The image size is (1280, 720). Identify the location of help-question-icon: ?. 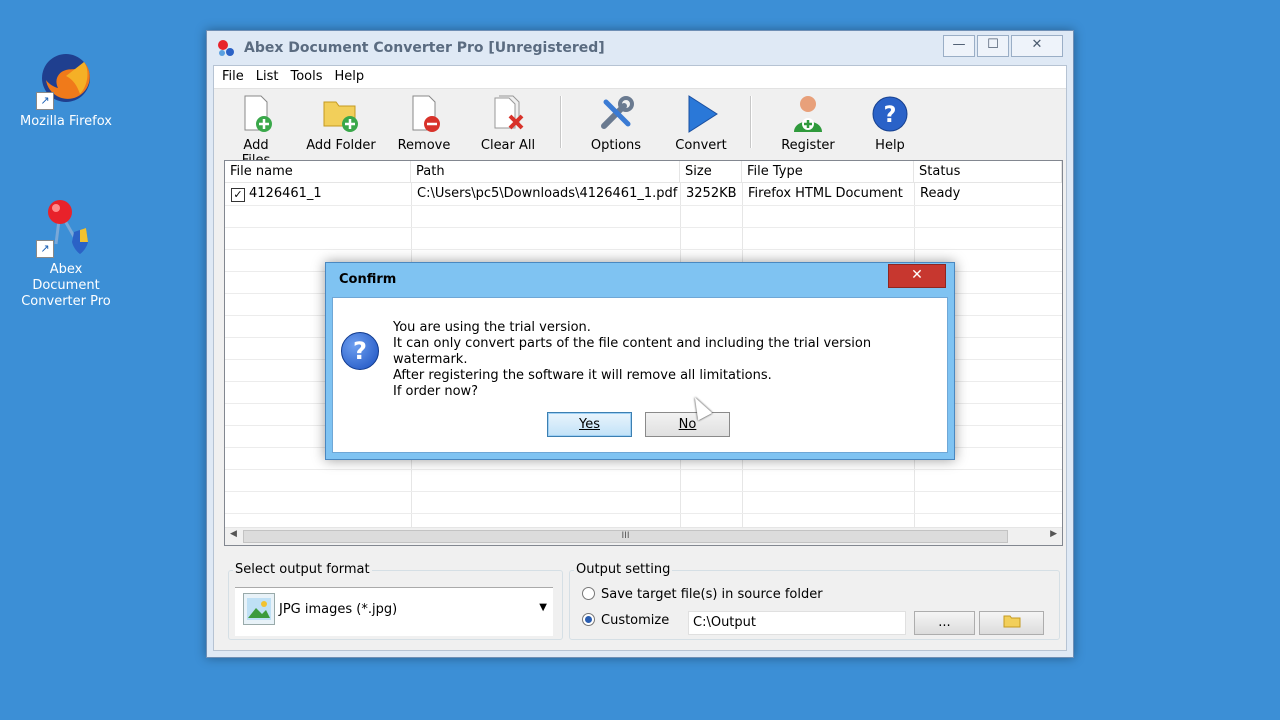
(890, 114).